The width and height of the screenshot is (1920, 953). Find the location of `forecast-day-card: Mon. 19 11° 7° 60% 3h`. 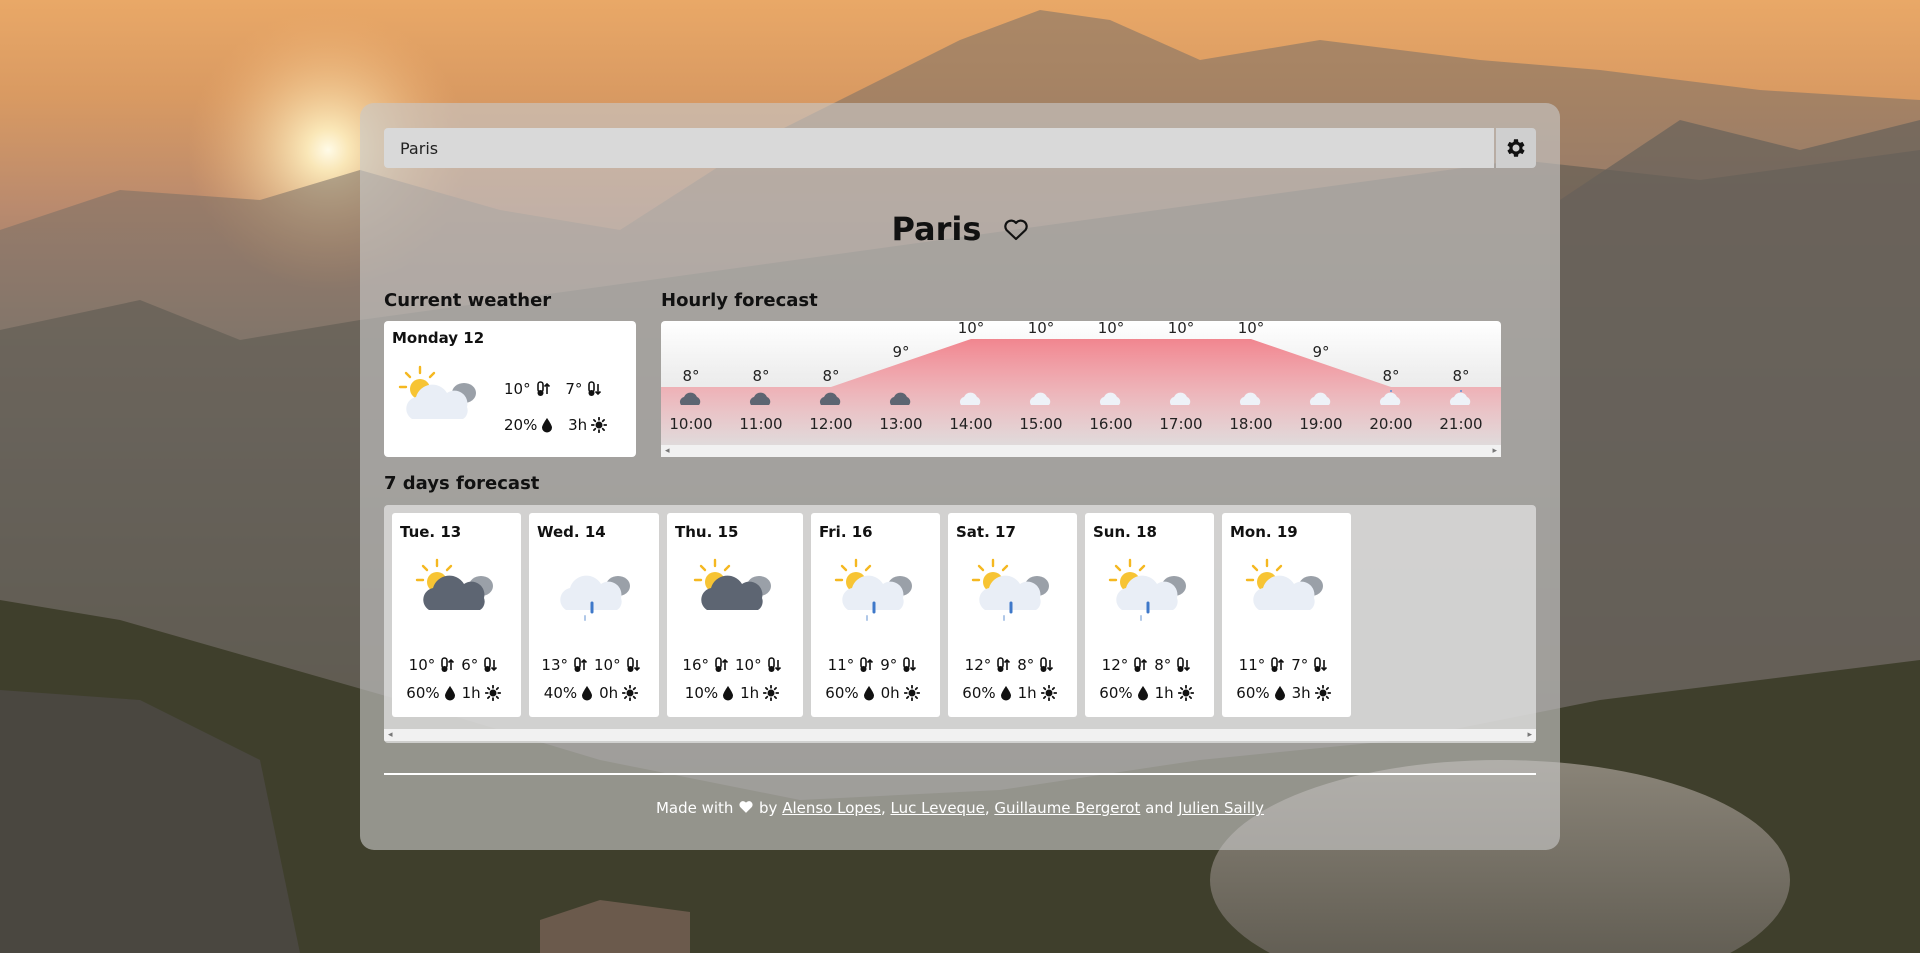

forecast-day-card: Mon. 19 11° 7° 60% 3h is located at coordinates (1286, 615).